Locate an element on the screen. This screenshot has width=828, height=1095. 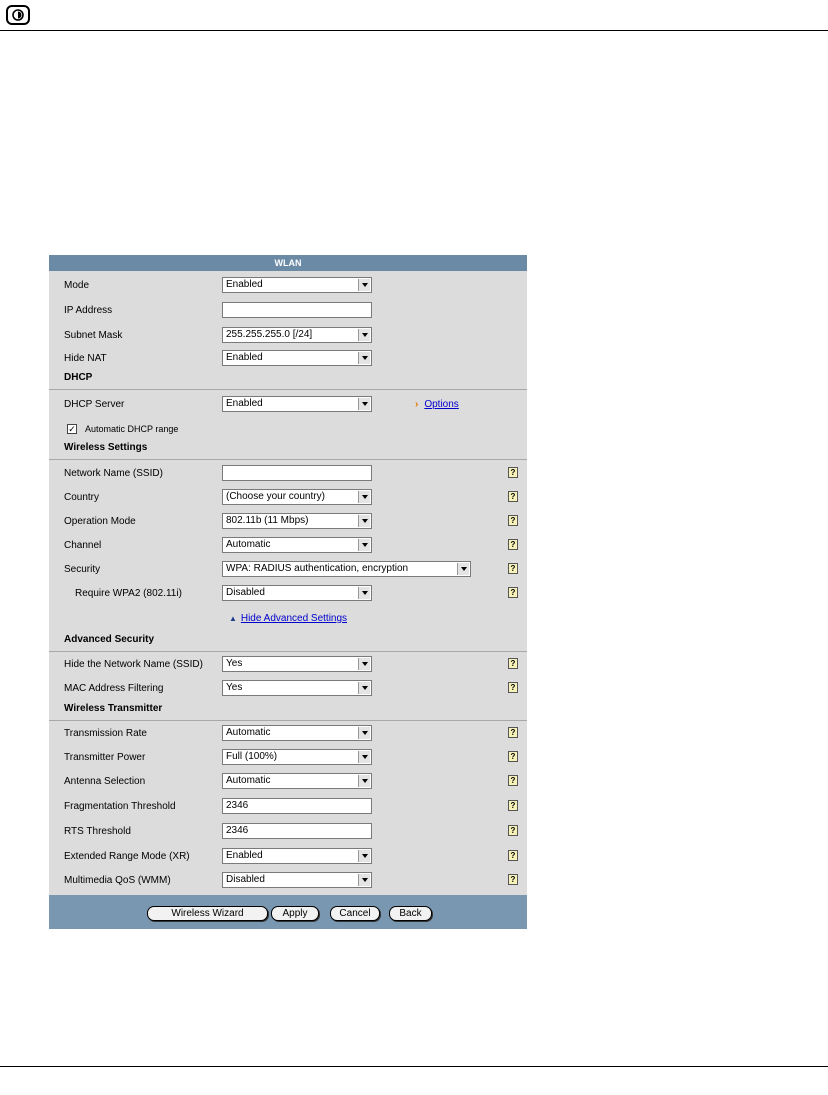
back-button: Back is located at coordinates (410, 913).